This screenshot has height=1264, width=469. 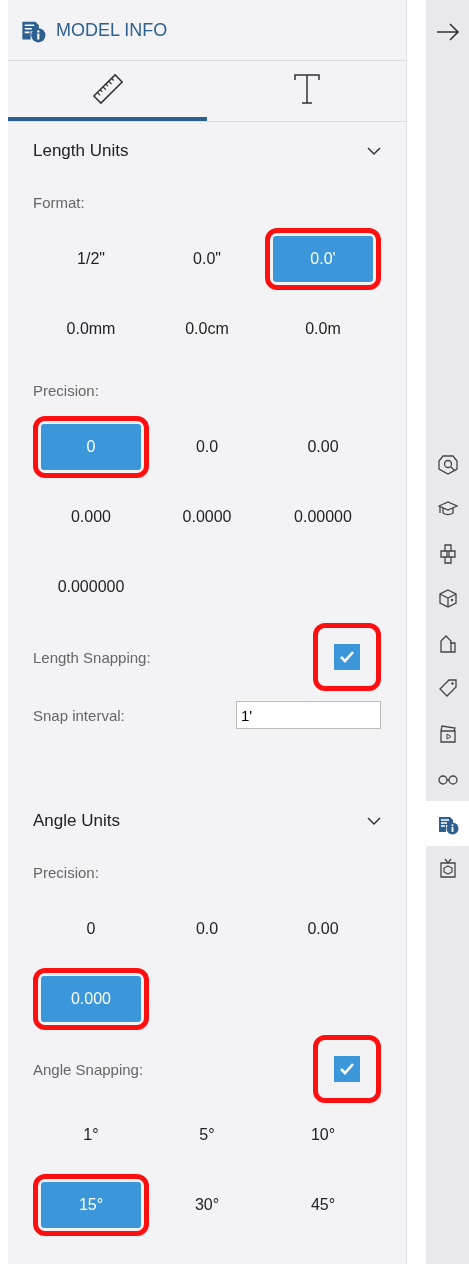 I want to click on option-button: 0.0", so click(x=207, y=259).